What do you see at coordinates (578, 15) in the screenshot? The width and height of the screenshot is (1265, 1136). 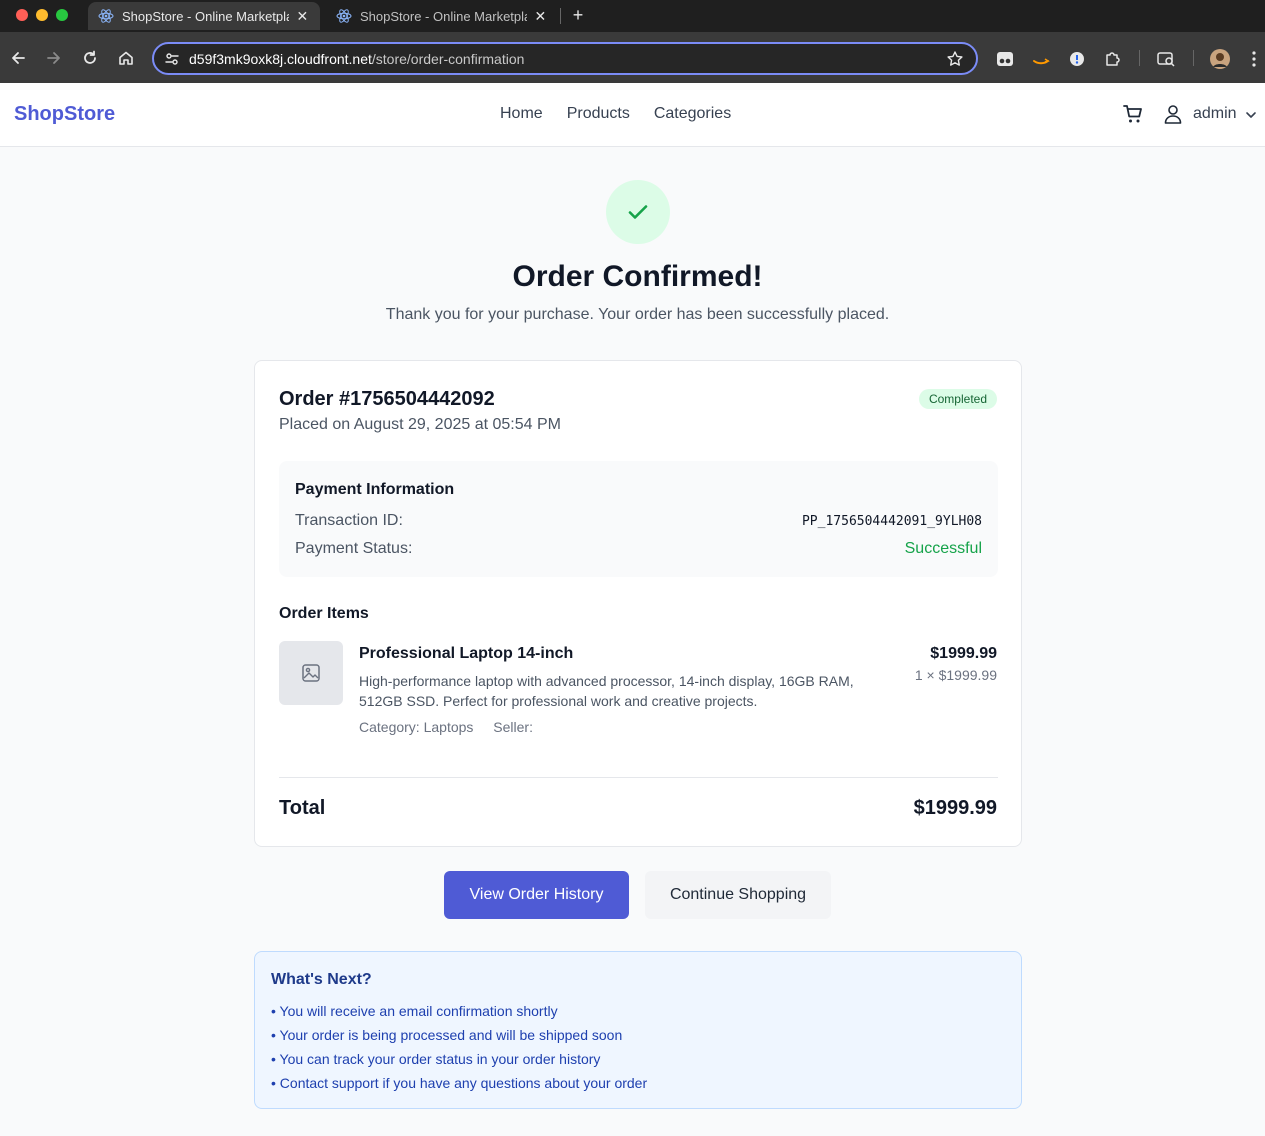 I see `new-tab-button: +` at bounding box center [578, 15].